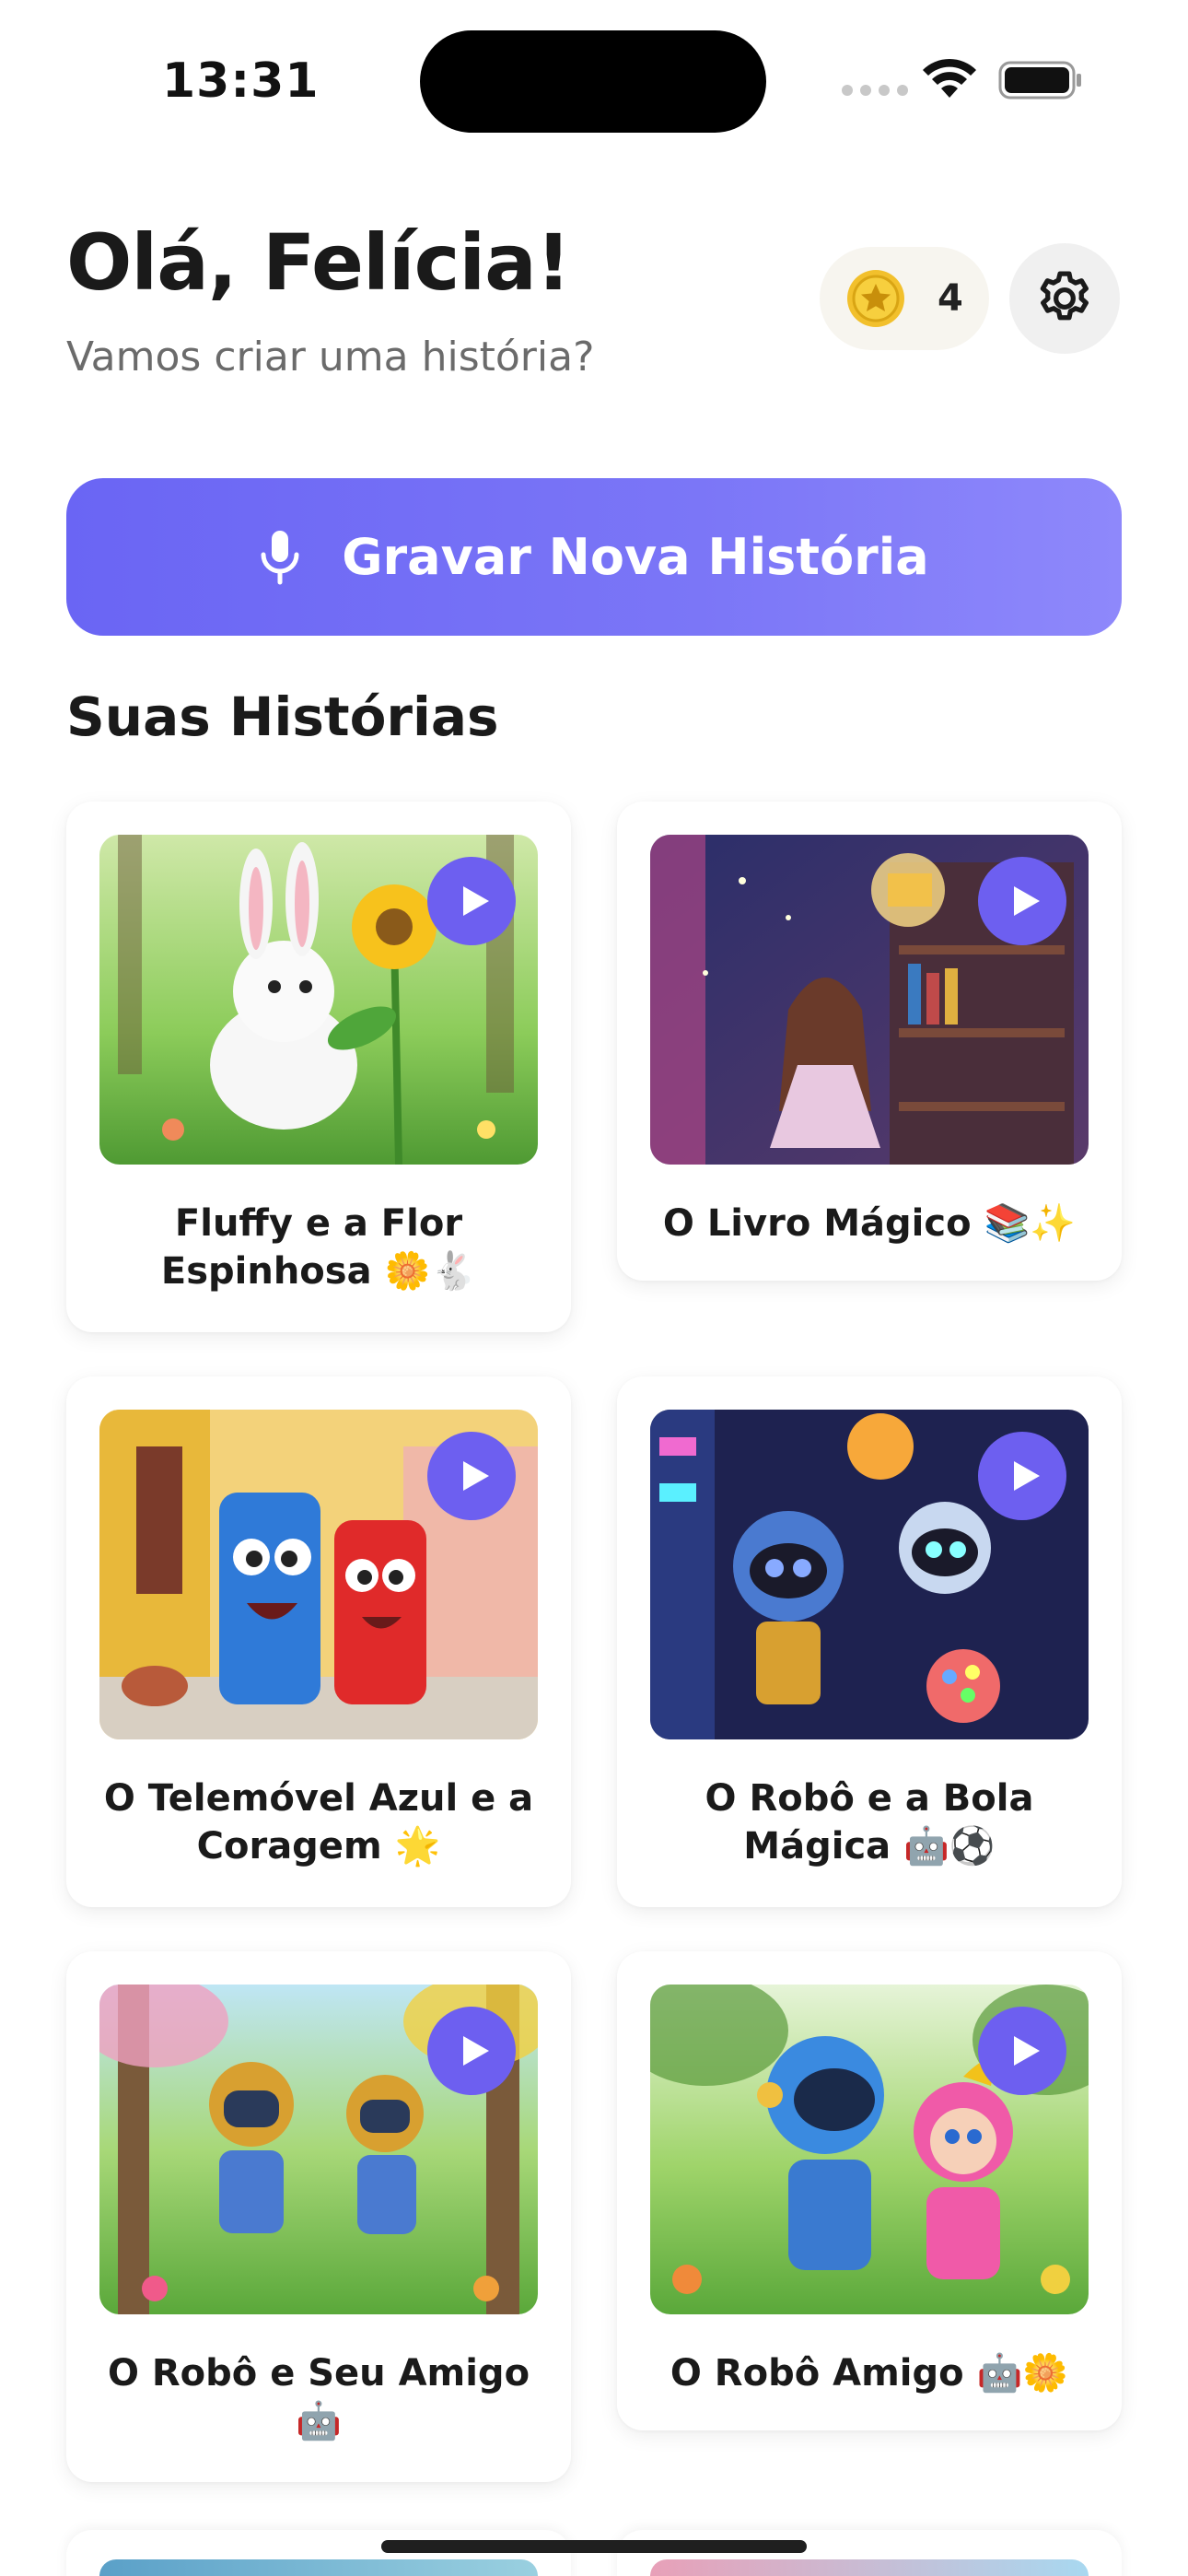 The height and width of the screenshot is (2576, 1188). Describe the element at coordinates (875, 299) in the screenshot. I see `star-coin-icon` at that location.